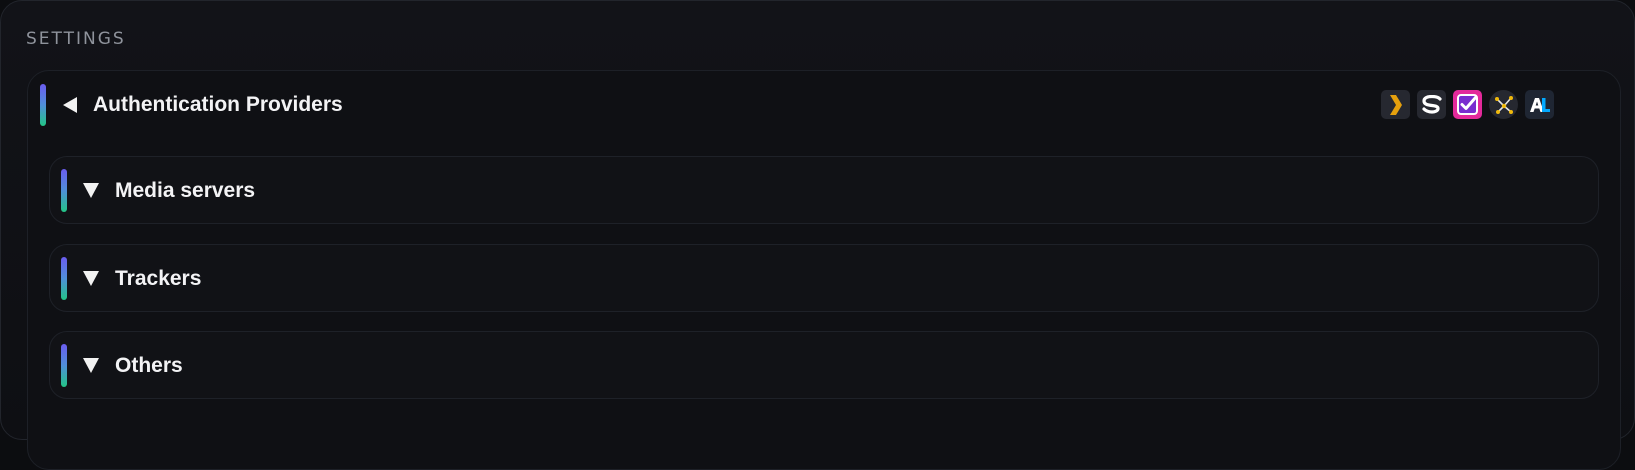 This screenshot has height=470, width=1635. I want to click on collapse-arrow-icon, so click(70, 105).